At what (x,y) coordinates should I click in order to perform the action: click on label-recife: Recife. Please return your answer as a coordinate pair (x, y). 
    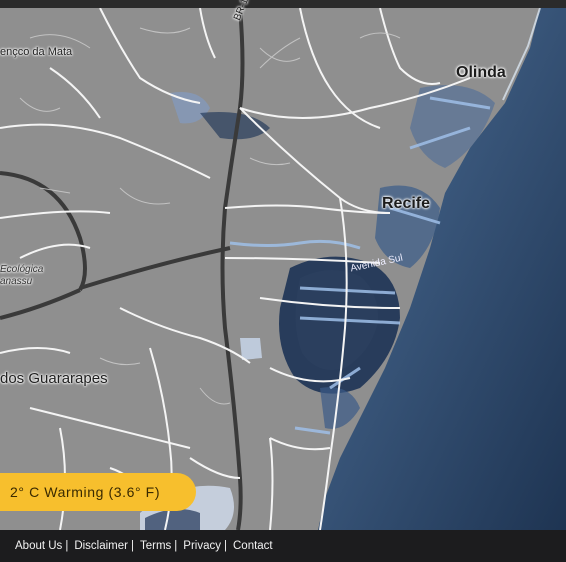
    Looking at the image, I should click on (406, 203).